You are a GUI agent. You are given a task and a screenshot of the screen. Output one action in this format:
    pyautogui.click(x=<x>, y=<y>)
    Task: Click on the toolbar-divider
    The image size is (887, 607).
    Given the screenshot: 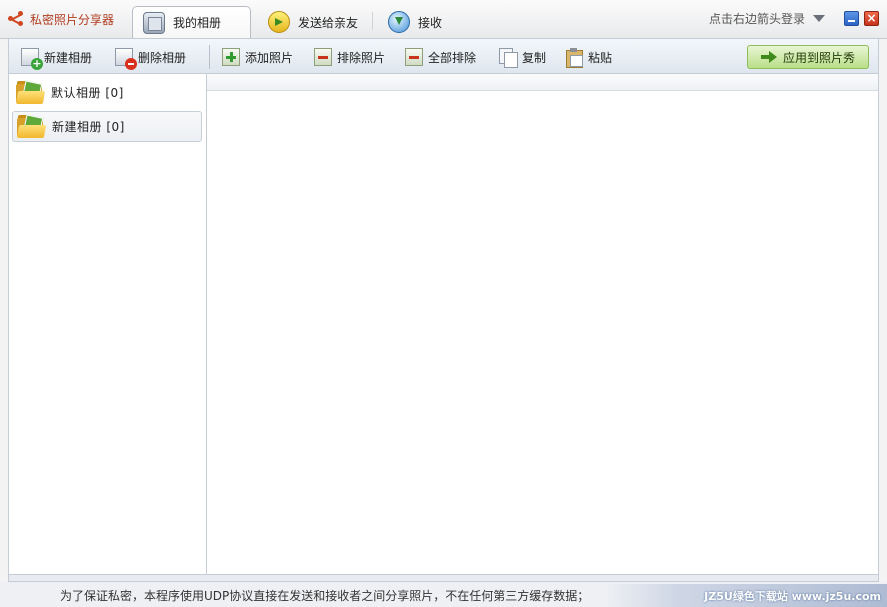 What is the action you would take?
    pyautogui.click(x=209, y=57)
    